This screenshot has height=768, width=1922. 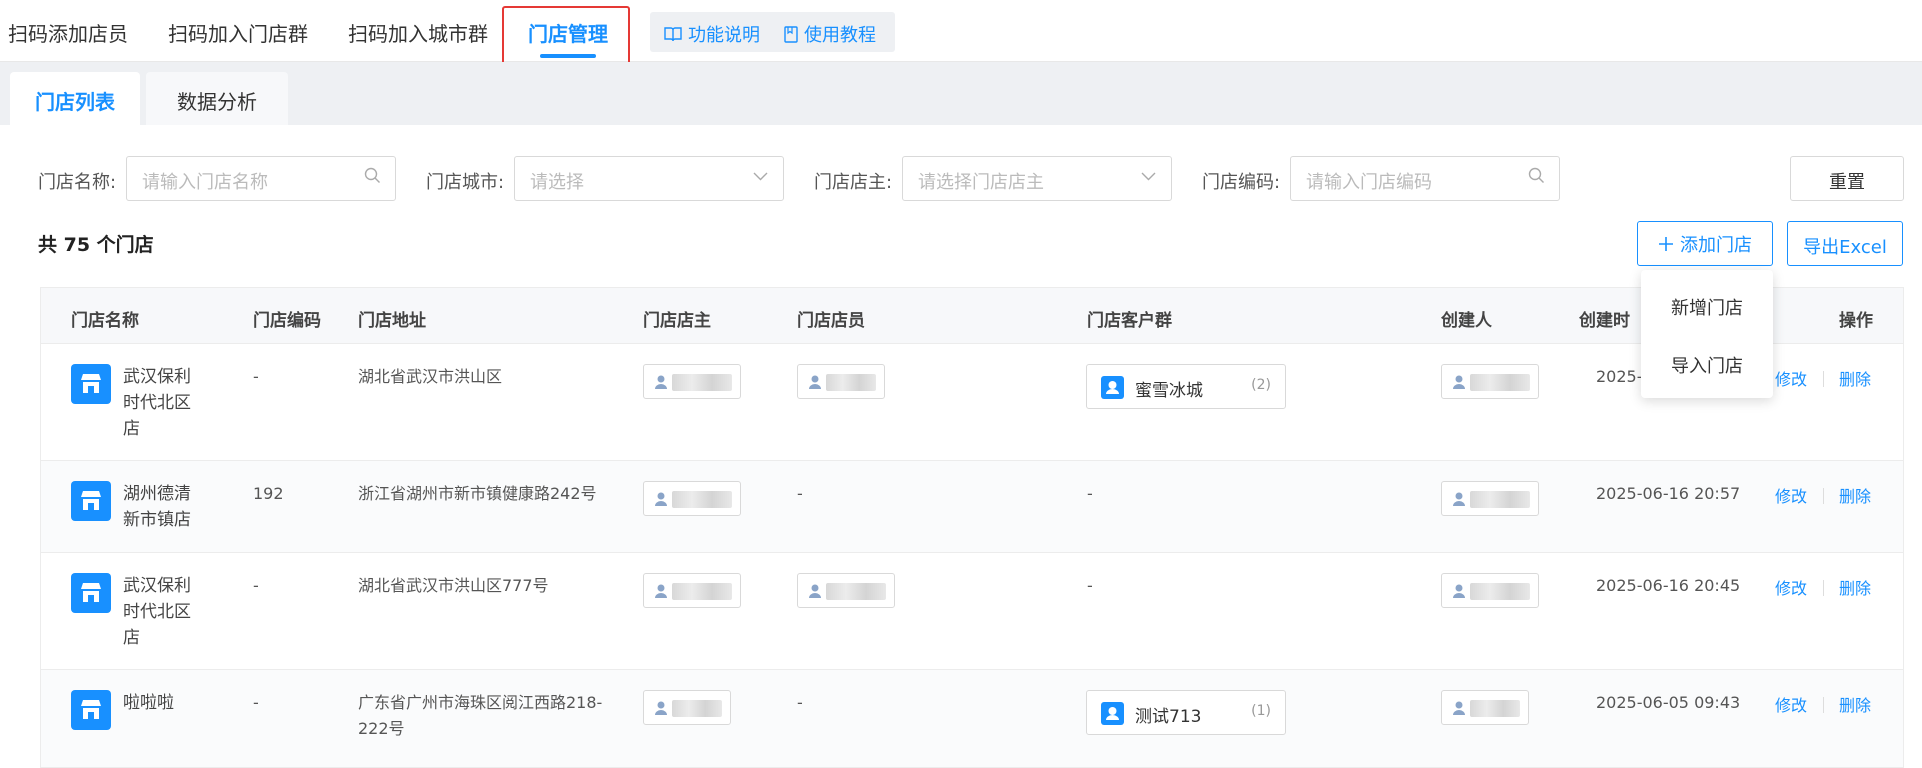 I want to click on created-time: 2025-06-16 20:57, so click(x=1668, y=493).